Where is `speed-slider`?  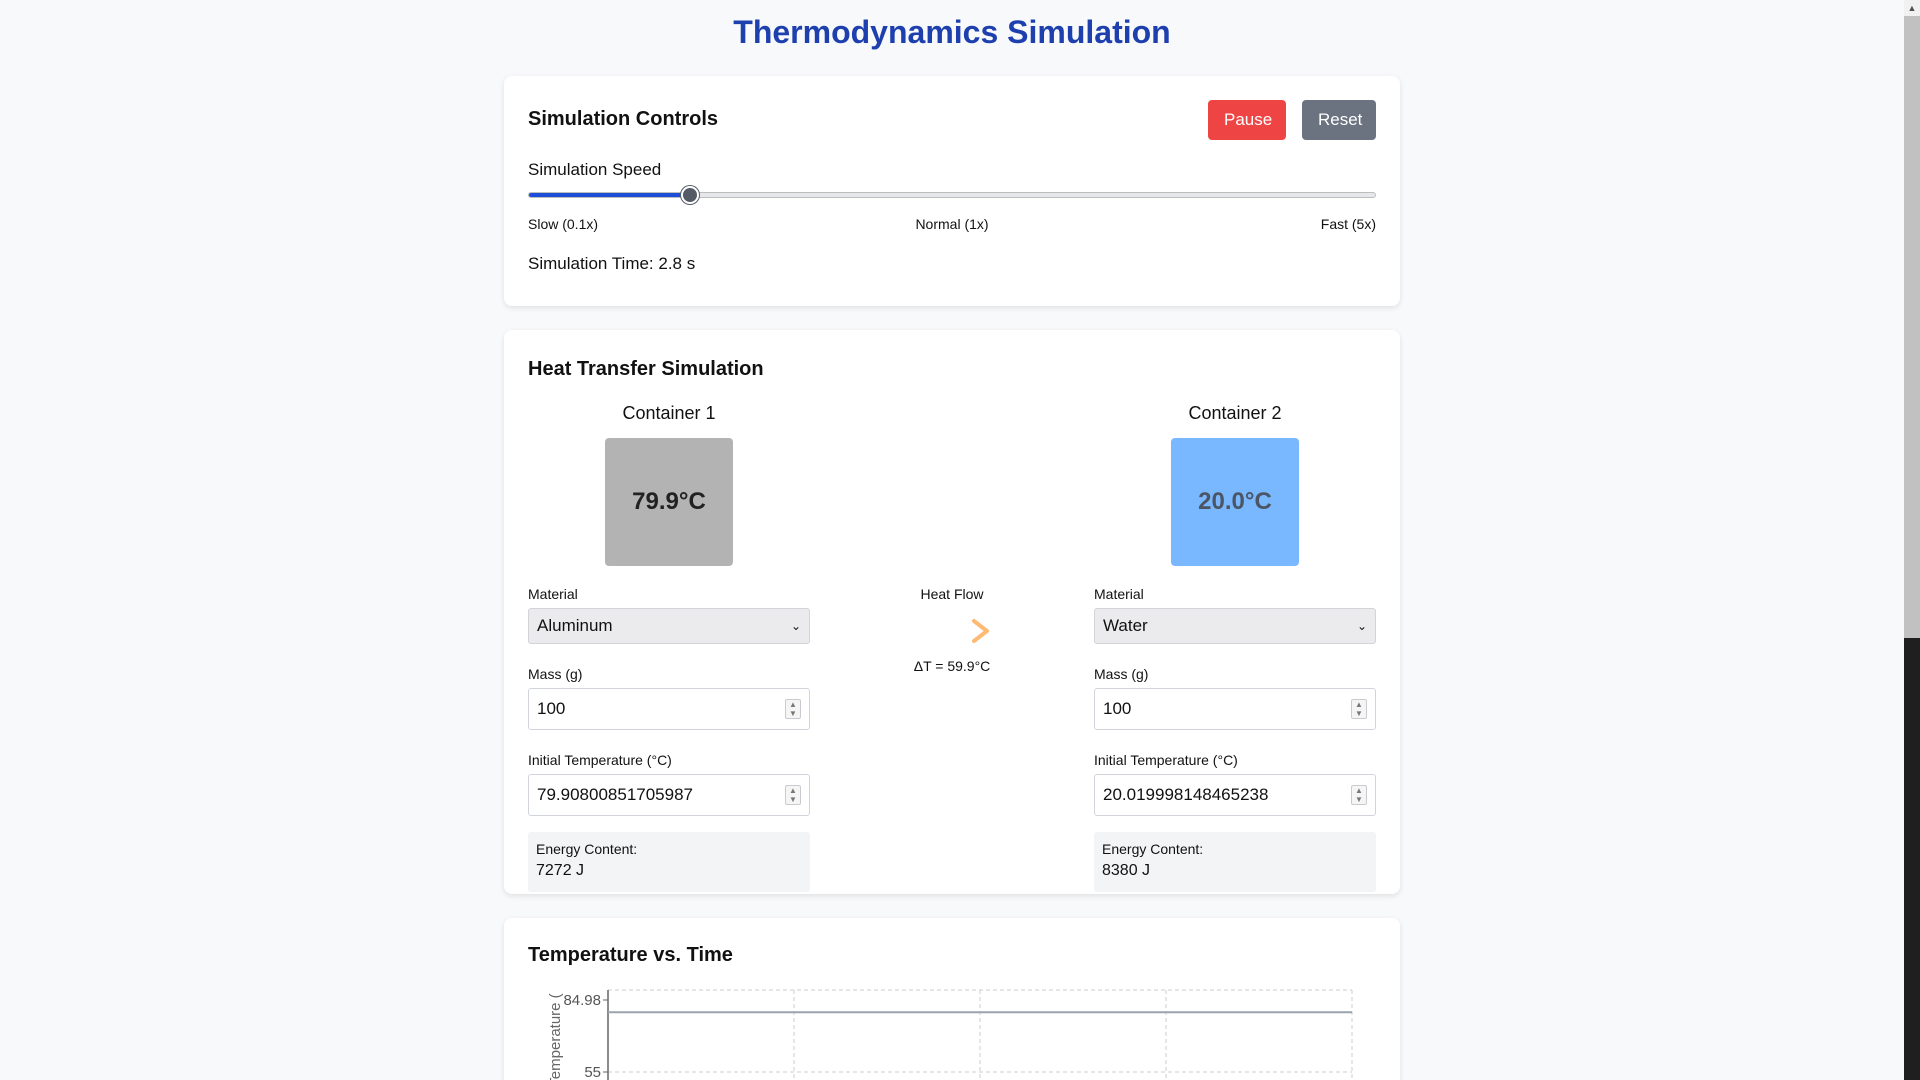 speed-slider is located at coordinates (952, 195).